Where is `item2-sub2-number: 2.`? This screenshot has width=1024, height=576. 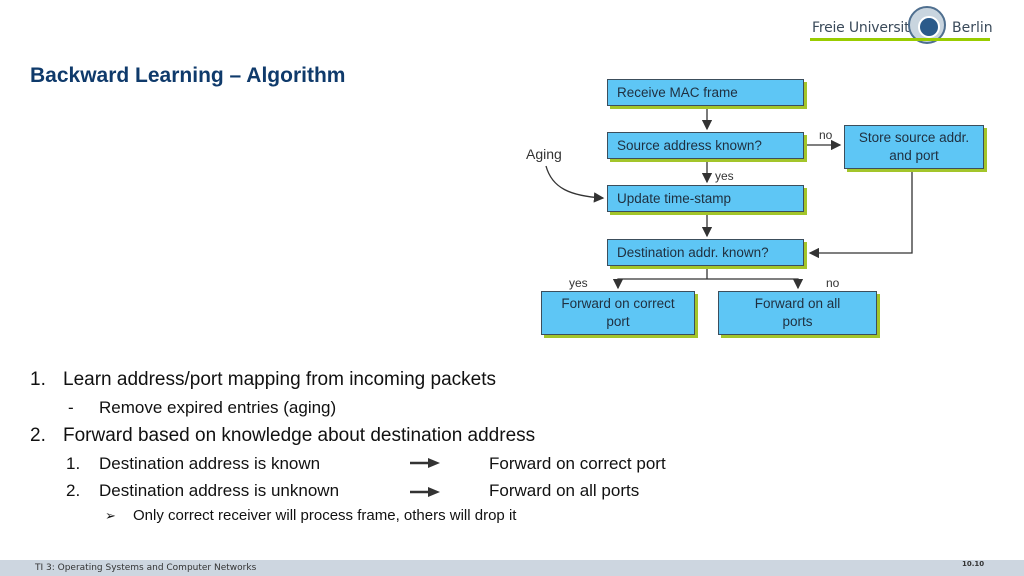 item2-sub2-number: 2. is located at coordinates (73, 490).